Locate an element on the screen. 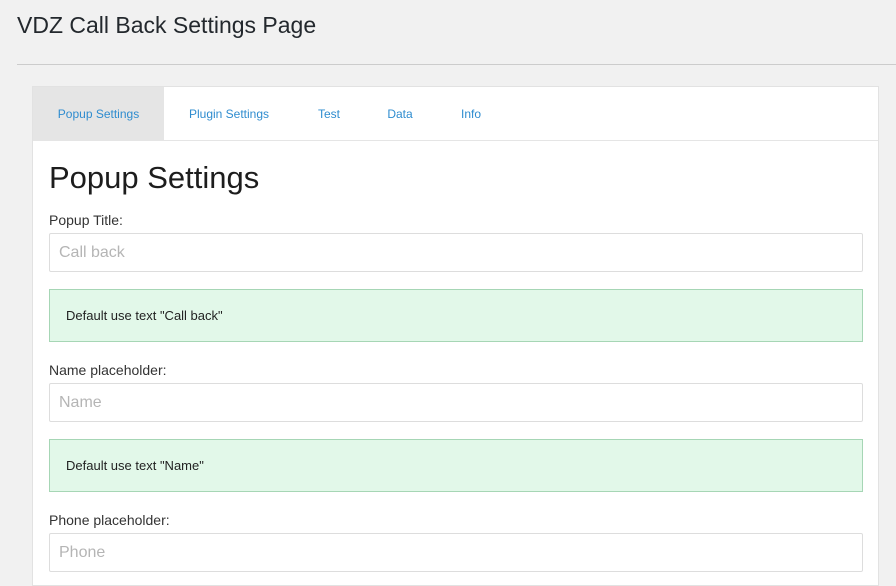 This screenshot has height=586, width=896. tab-data: Data is located at coordinates (400, 113).